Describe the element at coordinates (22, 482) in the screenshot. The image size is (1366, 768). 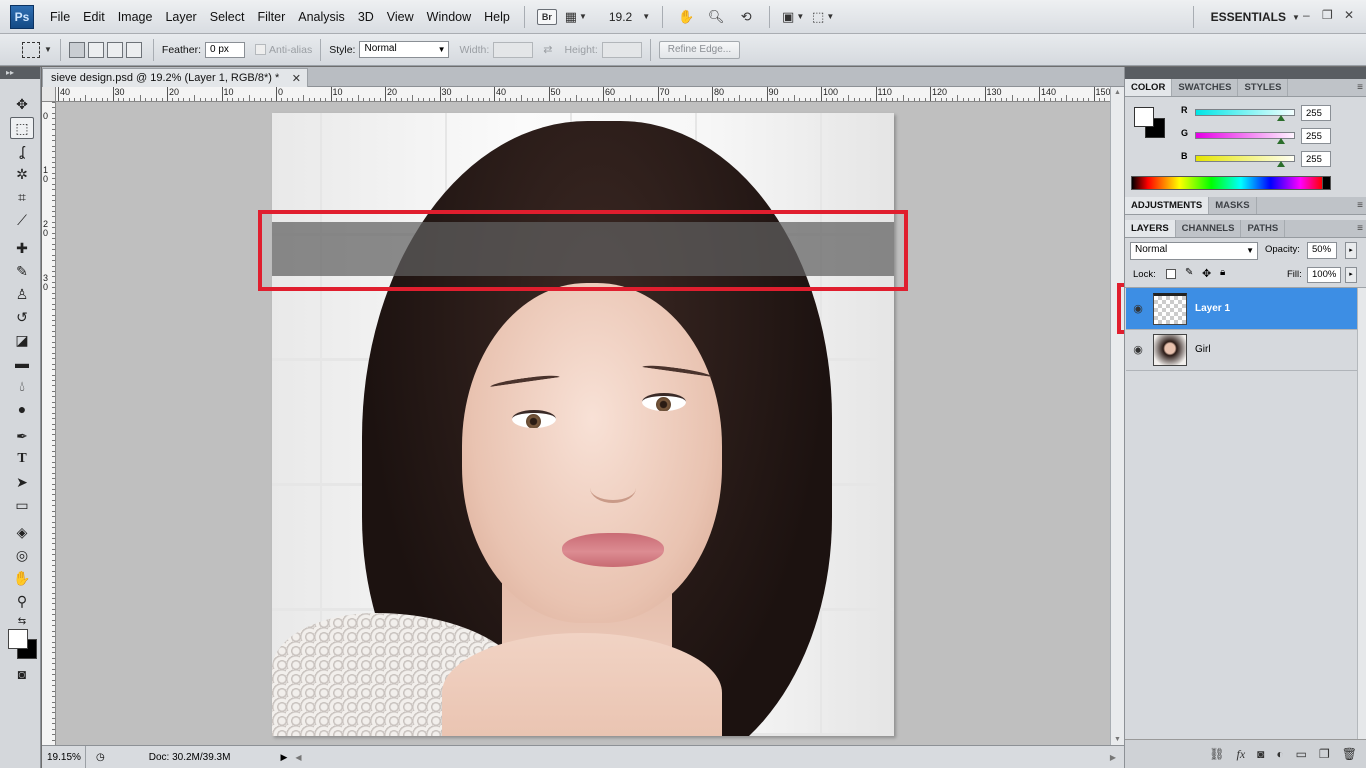
I see `path-selection-tool-icon: ➤` at that location.